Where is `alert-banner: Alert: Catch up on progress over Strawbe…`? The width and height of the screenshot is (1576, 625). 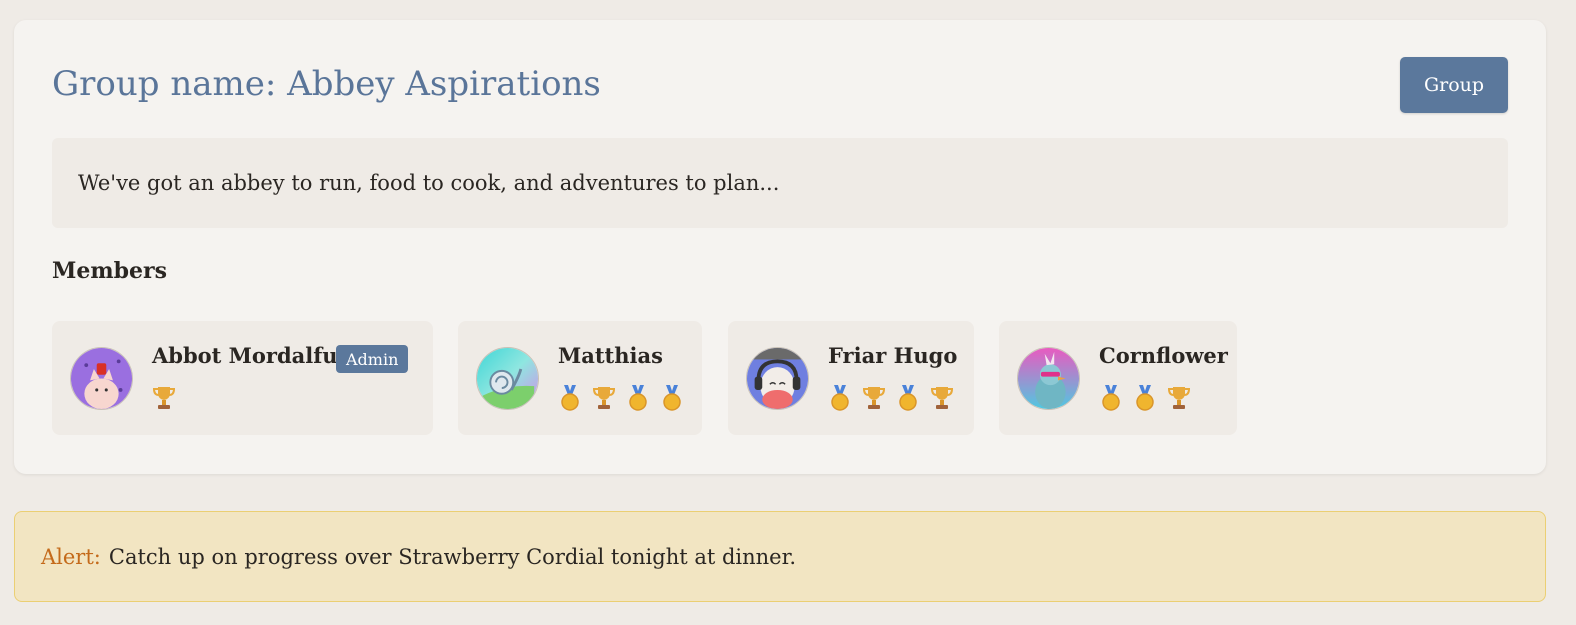 alert-banner: Alert: Catch up on progress over Strawbe… is located at coordinates (780, 556).